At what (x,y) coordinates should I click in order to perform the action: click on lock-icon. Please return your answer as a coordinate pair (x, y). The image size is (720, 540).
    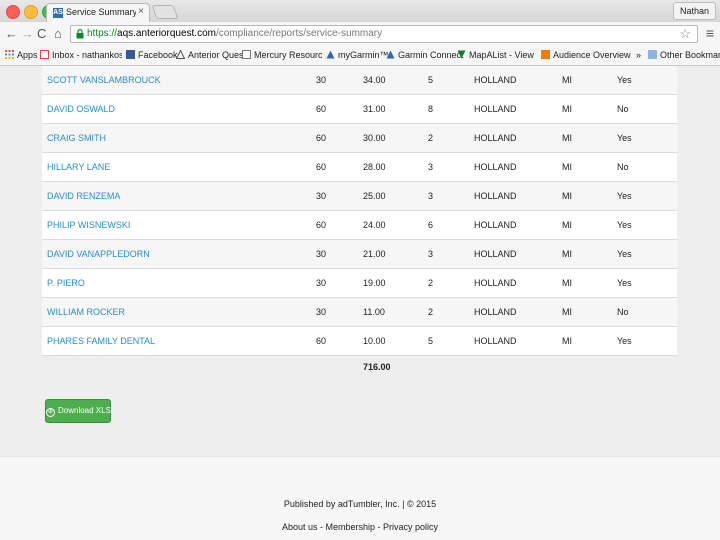
    Looking at the image, I should click on (80, 34).